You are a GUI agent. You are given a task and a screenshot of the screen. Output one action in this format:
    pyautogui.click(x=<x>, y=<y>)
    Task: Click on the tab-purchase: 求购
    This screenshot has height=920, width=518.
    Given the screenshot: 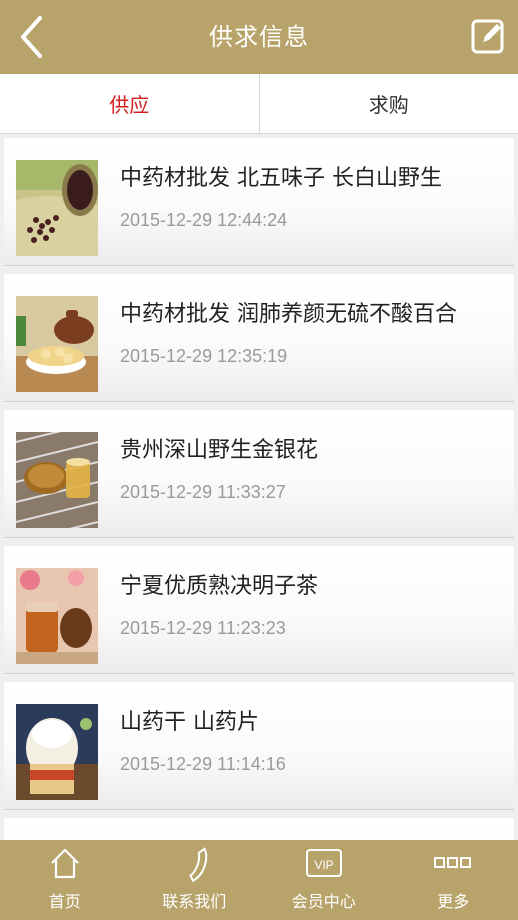 What is the action you would take?
    pyautogui.click(x=389, y=103)
    